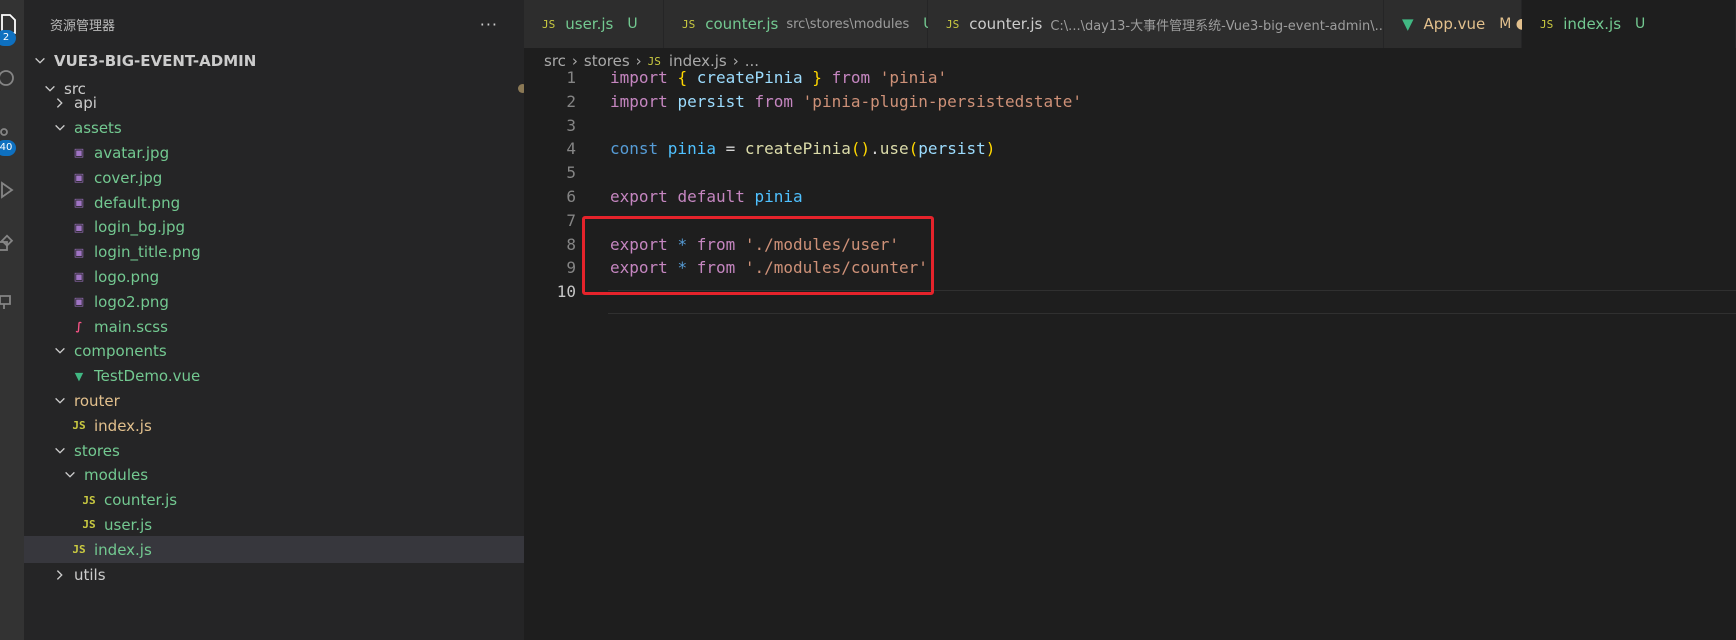  I want to click on editor-tab: JS index.js U, so click(1629, 24).